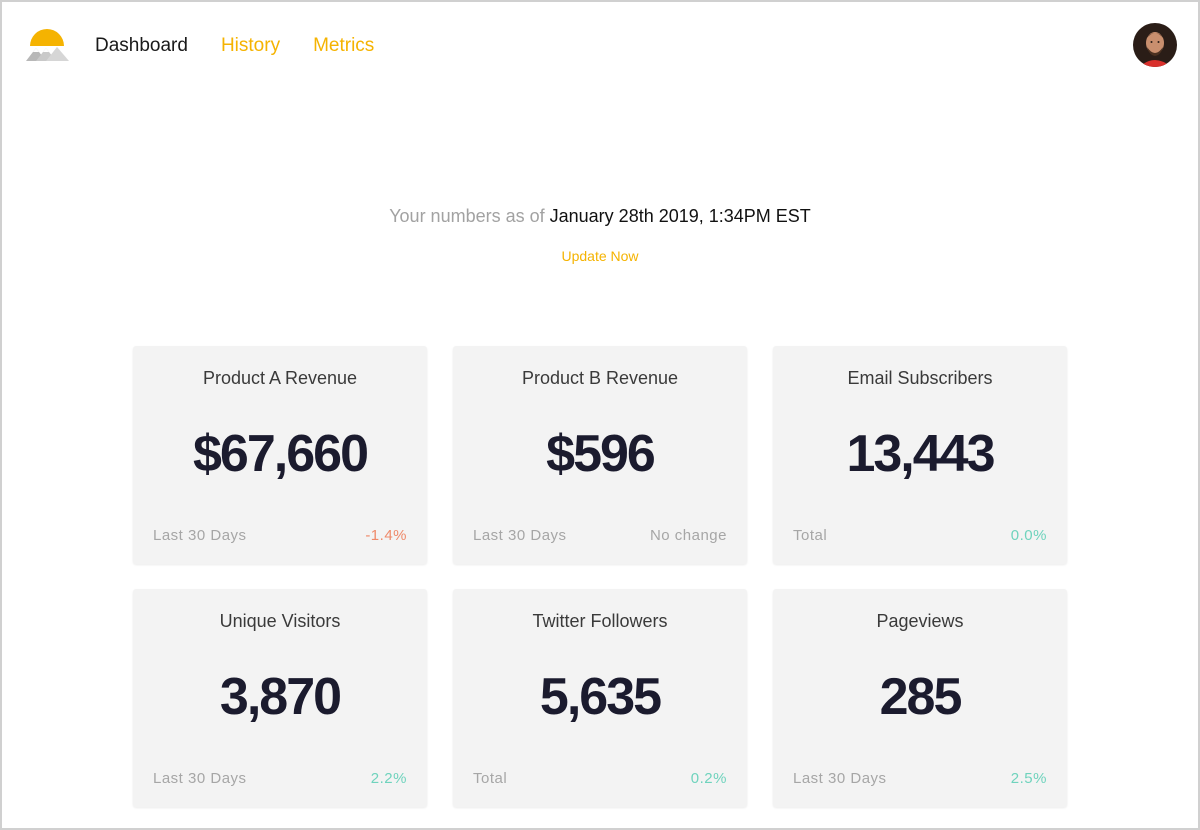  What do you see at coordinates (280, 621) in the screenshot?
I see `card-title: Unique Visitors` at bounding box center [280, 621].